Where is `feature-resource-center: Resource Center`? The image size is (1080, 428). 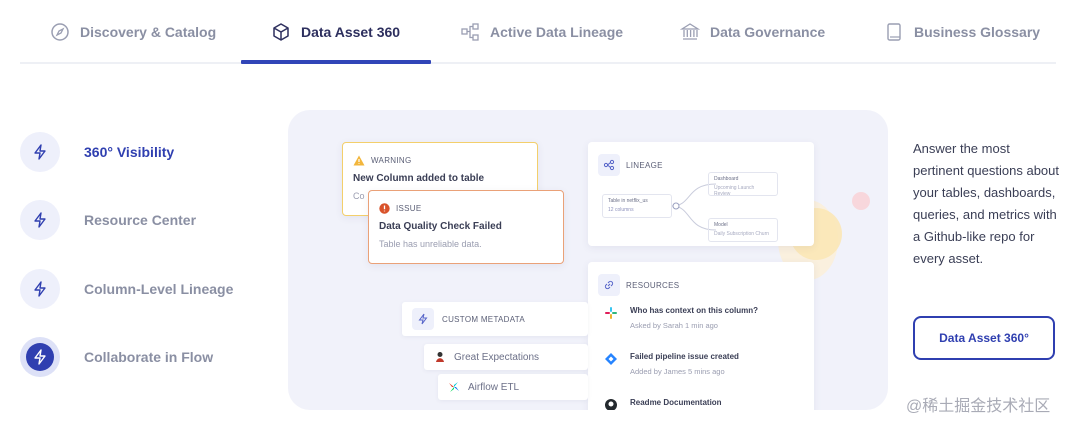 feature-resource-center: Resource Center is located at coordinates (135, 220).